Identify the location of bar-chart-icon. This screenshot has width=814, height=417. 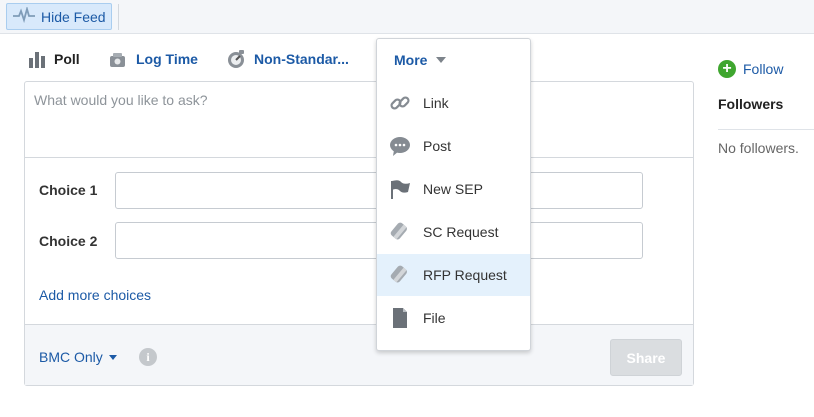
(37, 59).